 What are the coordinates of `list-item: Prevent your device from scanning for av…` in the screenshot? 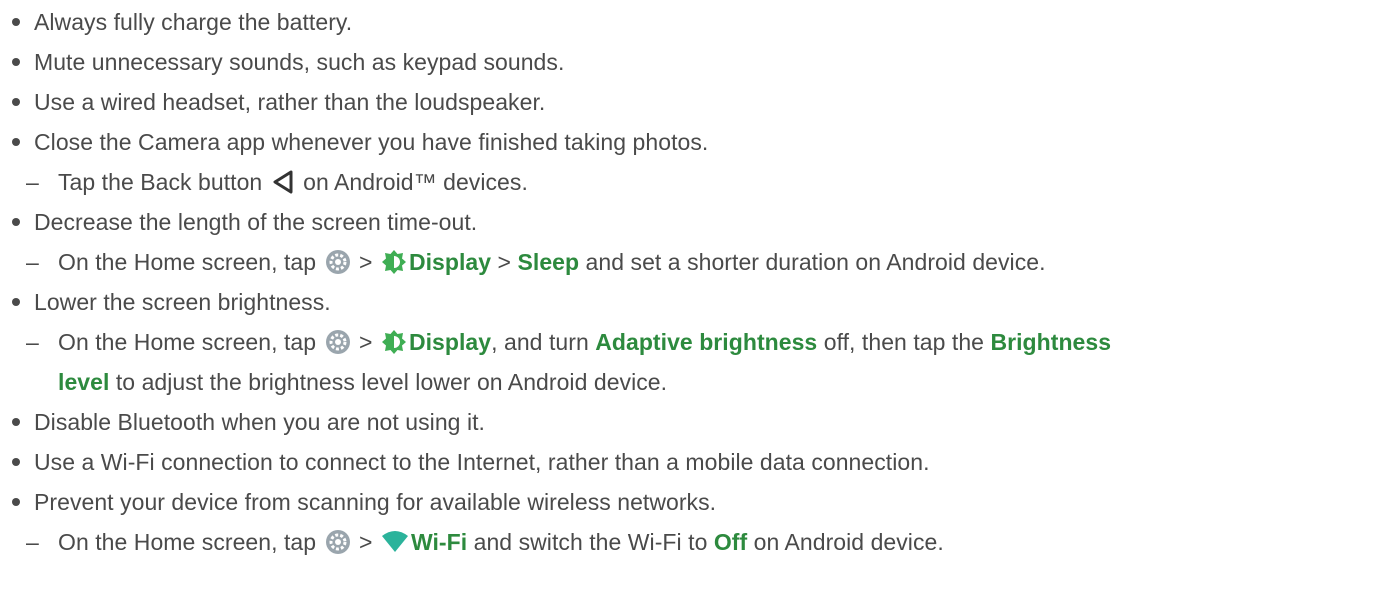 It's located at (686, 502).